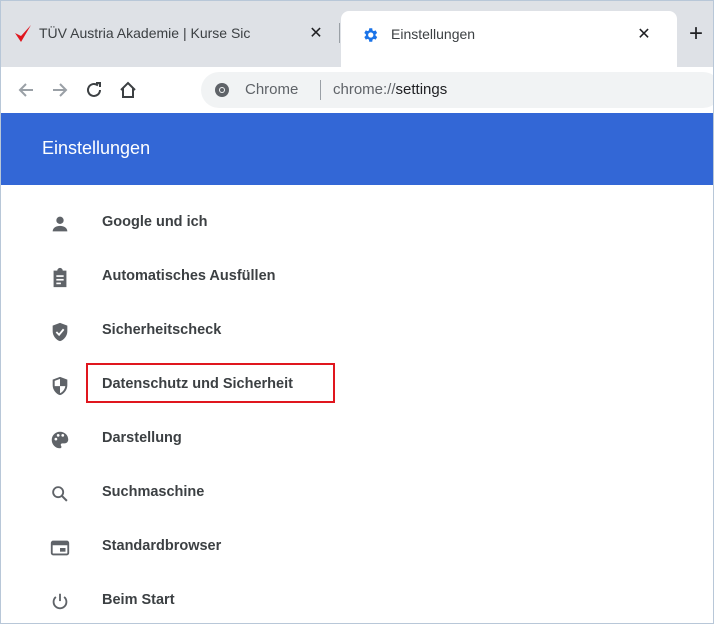 Image resolution: width=714 pixels, height=624 pixels. I want to click on clipboard-icon, so click(60, 278).